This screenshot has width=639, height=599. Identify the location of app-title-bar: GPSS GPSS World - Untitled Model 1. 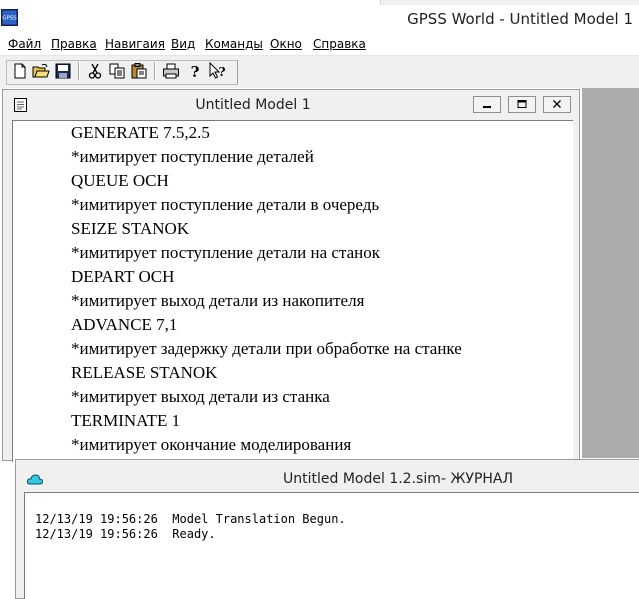
(319, 17).